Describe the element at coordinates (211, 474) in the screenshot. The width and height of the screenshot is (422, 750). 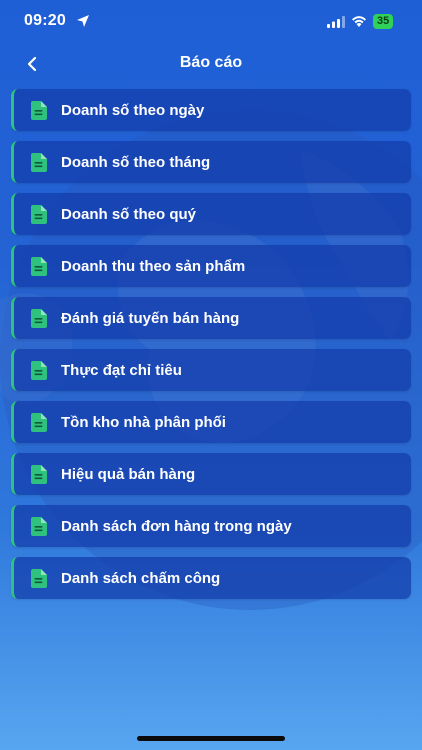
I see `menu-item-sales-efficiency: Hiệu quả bán hàng` at that location.